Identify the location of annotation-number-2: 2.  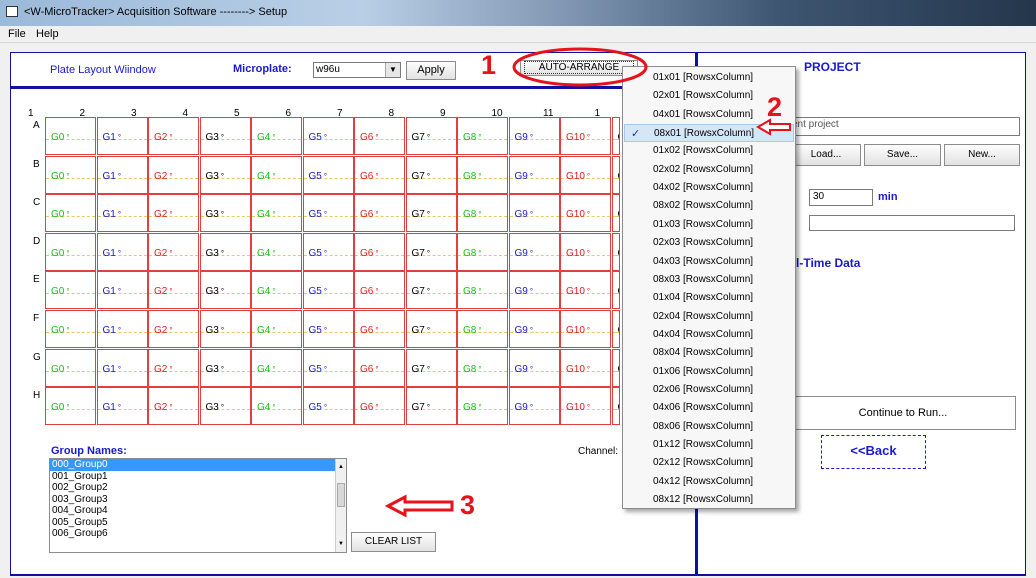
(775, 107).